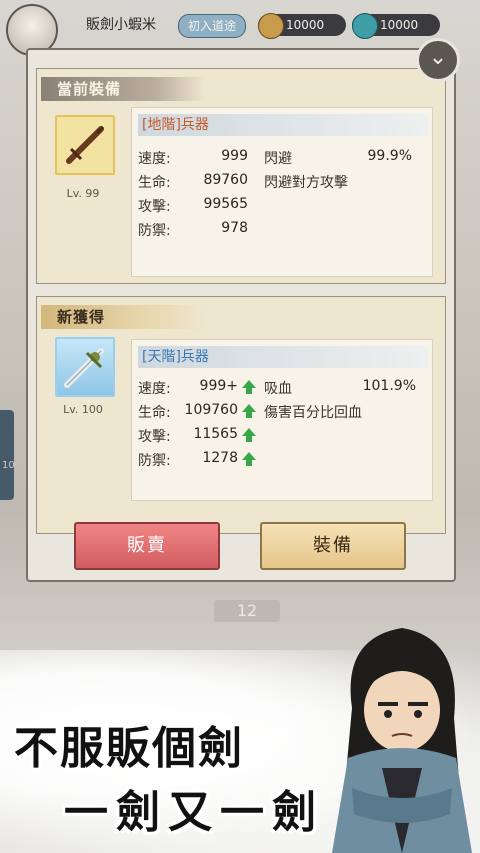 The image size is (480, 853). What do you see at coordinates (389, 386) in the screenshot?
I see `special-value: 101.9%` at bounding box center [389, 386].